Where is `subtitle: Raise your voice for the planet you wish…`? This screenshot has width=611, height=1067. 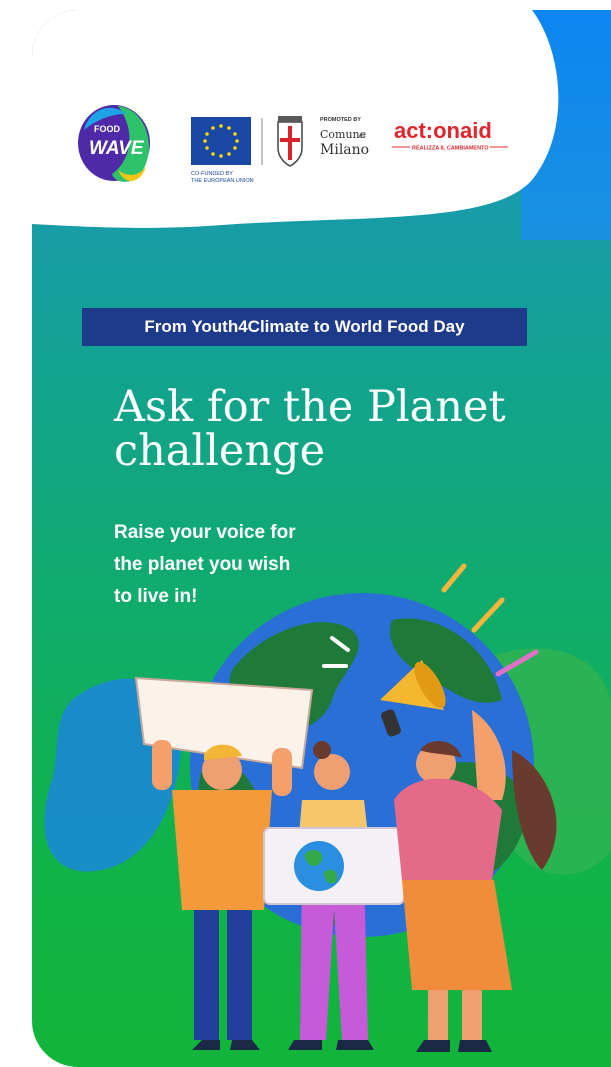 subtitle: Raise your voice for the planet you wish… is located at coordinates (244, 565).